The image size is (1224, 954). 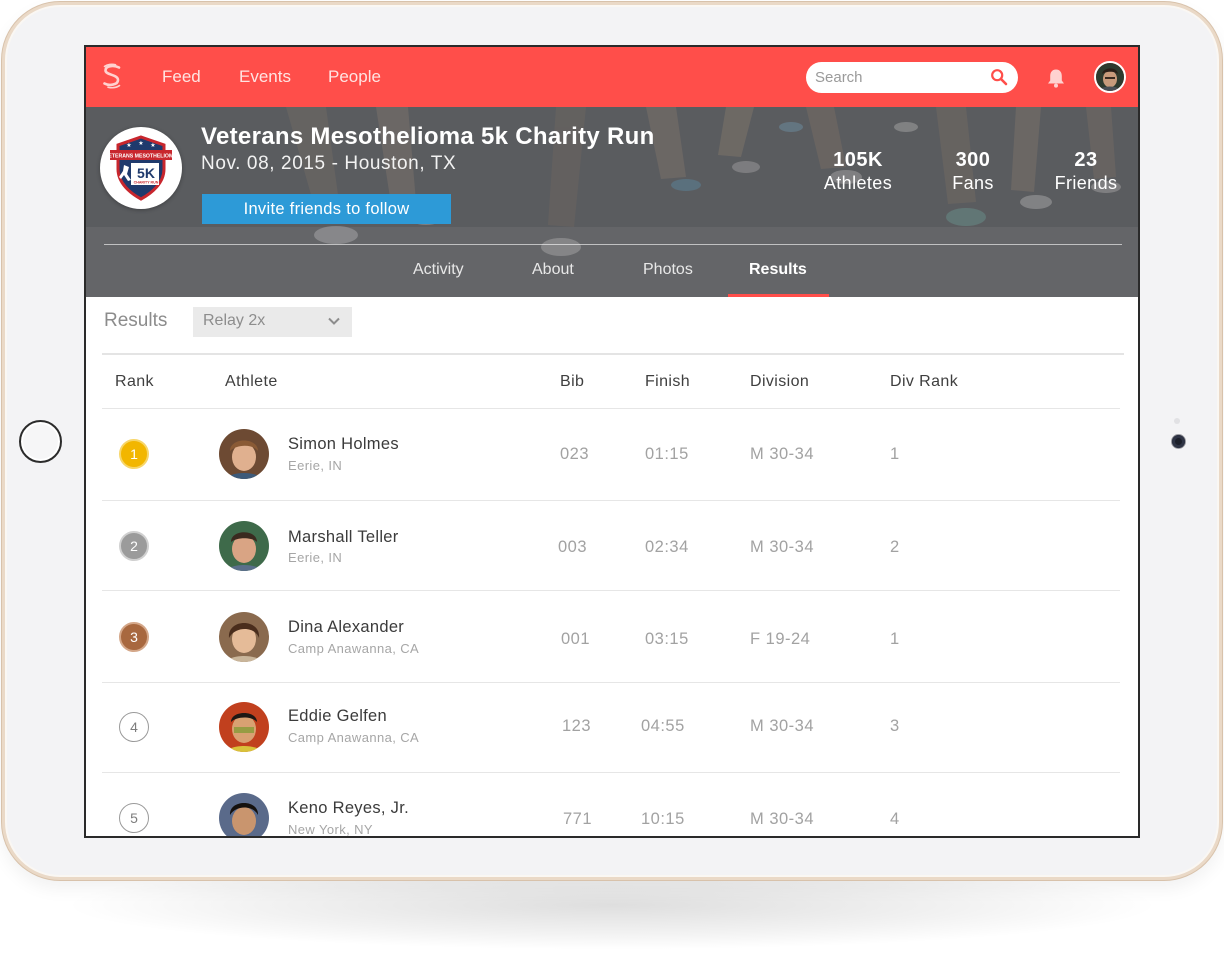 What do you see at coordinates (134, 727) in the screenshot?
I see `rank-badge: 4` at bounding box center [134, 727].